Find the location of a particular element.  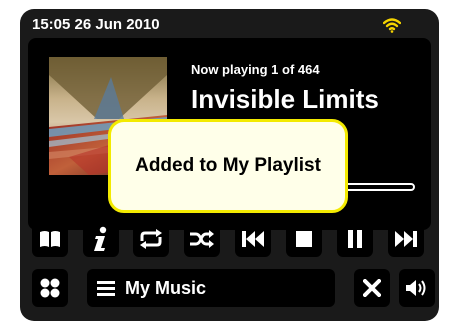

clock-date: 15:05 26 Jun 2010 is located at coordinates (96, 24).